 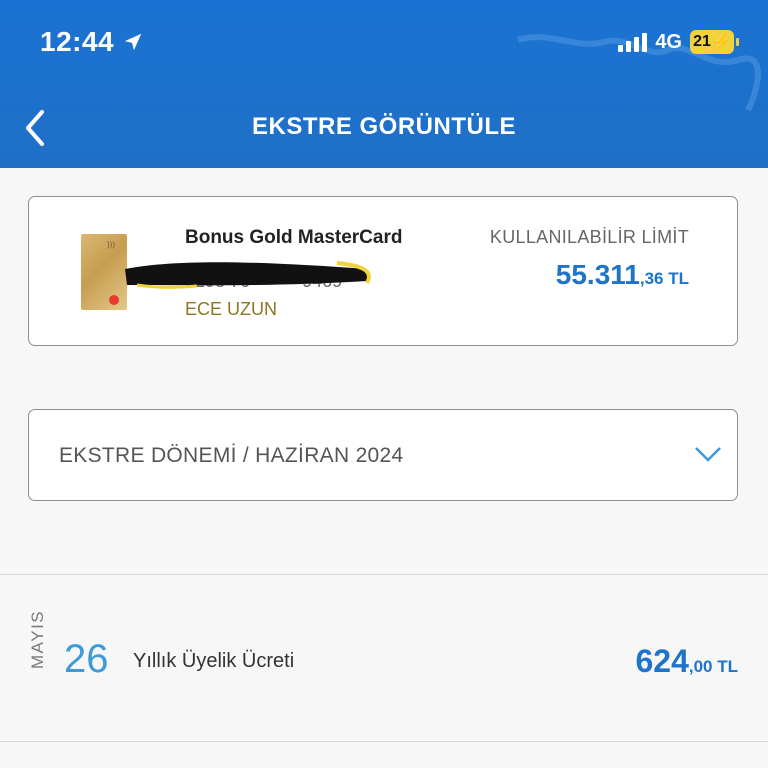 I want to click on transaction-amount: 624,00 TL, so click(x=686, y=661).